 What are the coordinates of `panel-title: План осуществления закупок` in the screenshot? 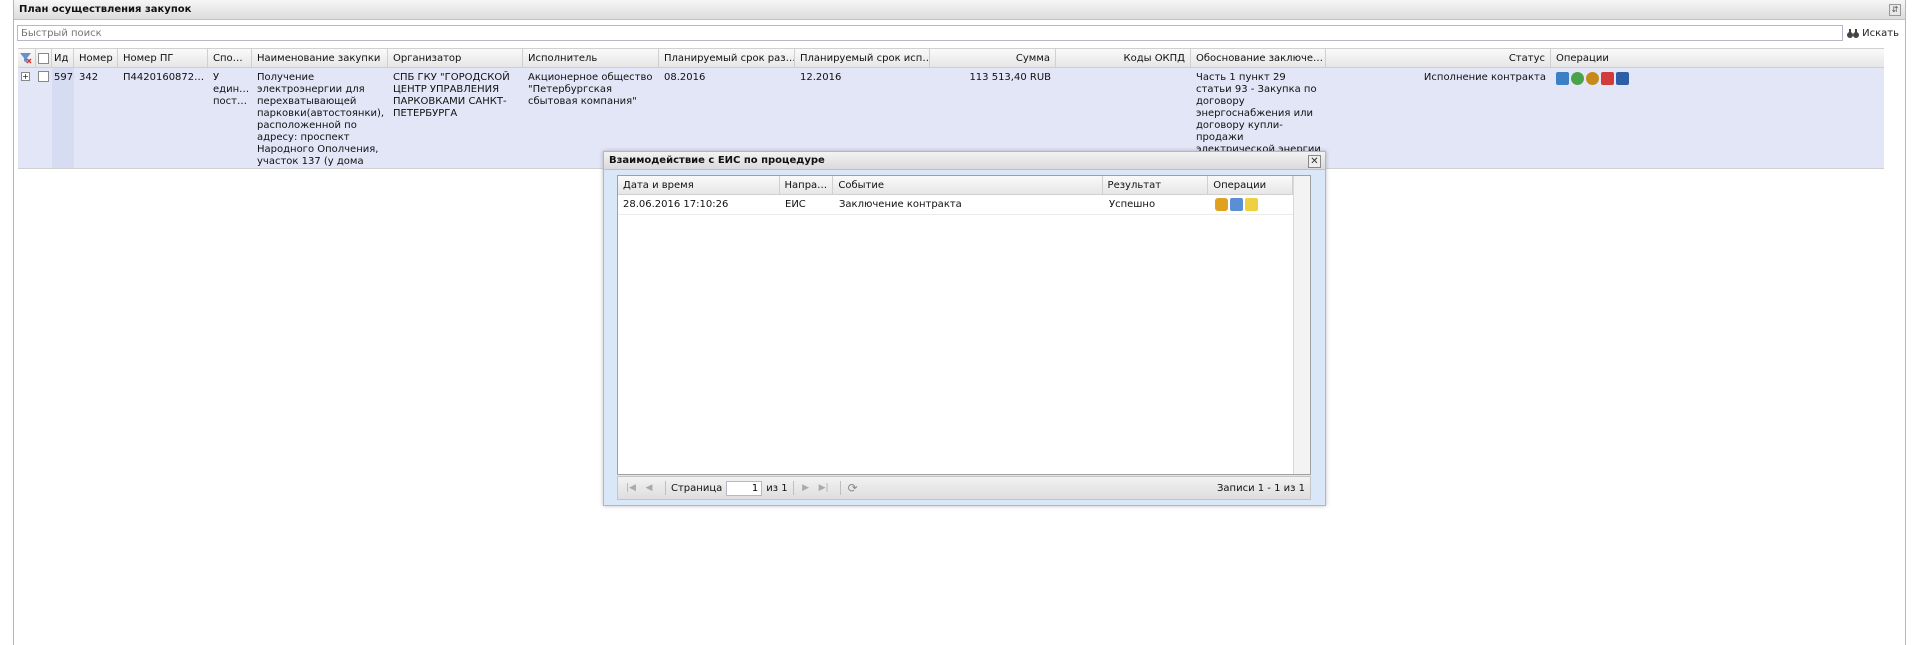 It's located at (105, 9).